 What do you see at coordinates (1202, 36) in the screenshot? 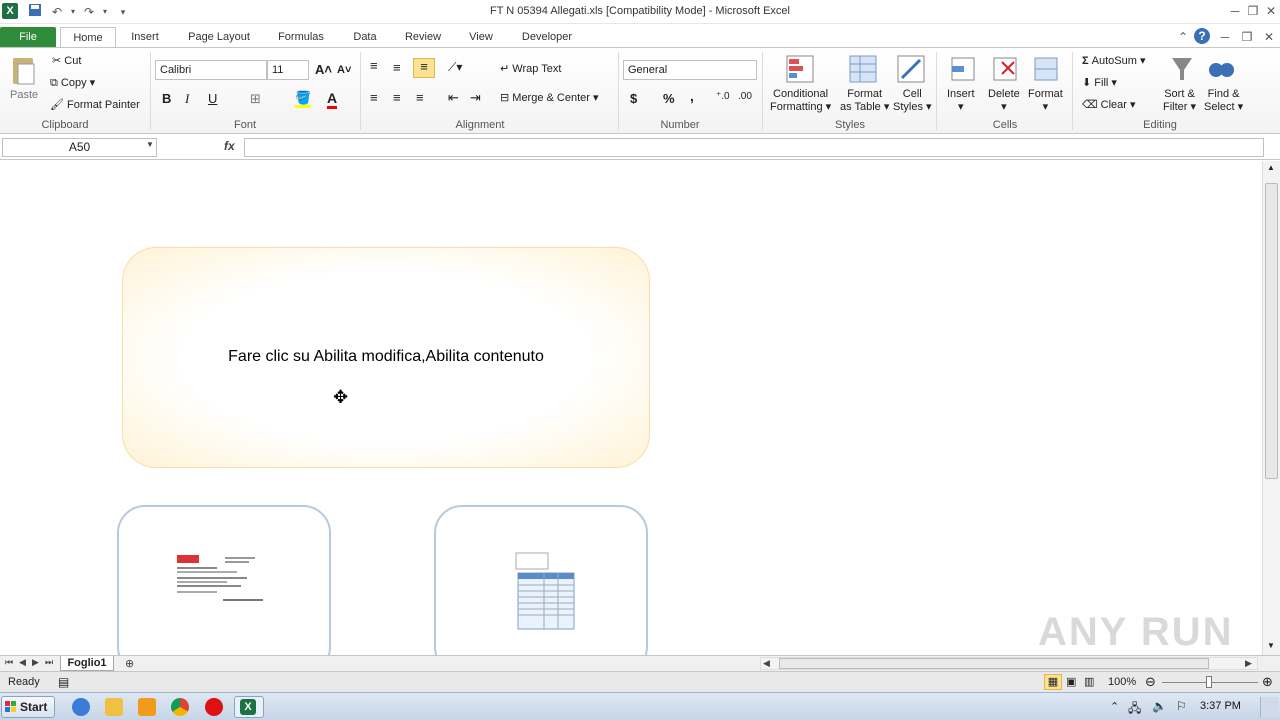
I see `help-icon: ?` at bounding box center [1202, 36].